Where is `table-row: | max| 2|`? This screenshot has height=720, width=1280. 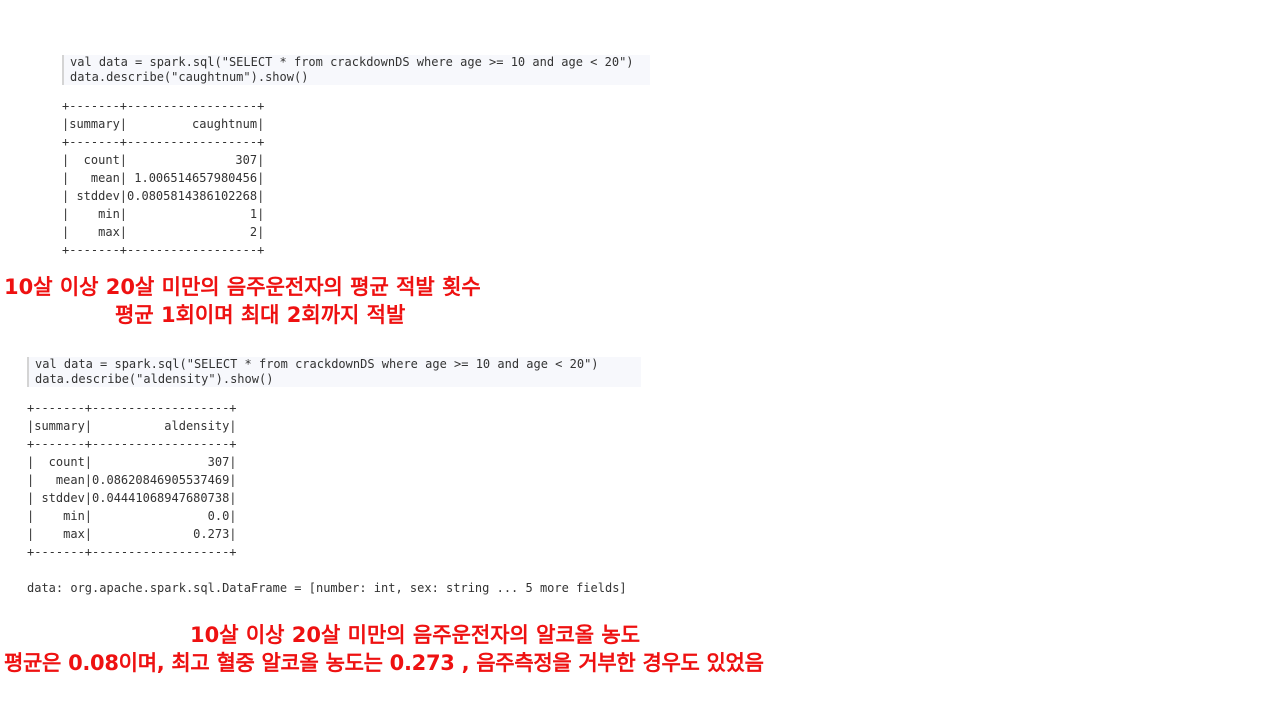 table-row: | max| 2| is located at coordinates (163, 232).